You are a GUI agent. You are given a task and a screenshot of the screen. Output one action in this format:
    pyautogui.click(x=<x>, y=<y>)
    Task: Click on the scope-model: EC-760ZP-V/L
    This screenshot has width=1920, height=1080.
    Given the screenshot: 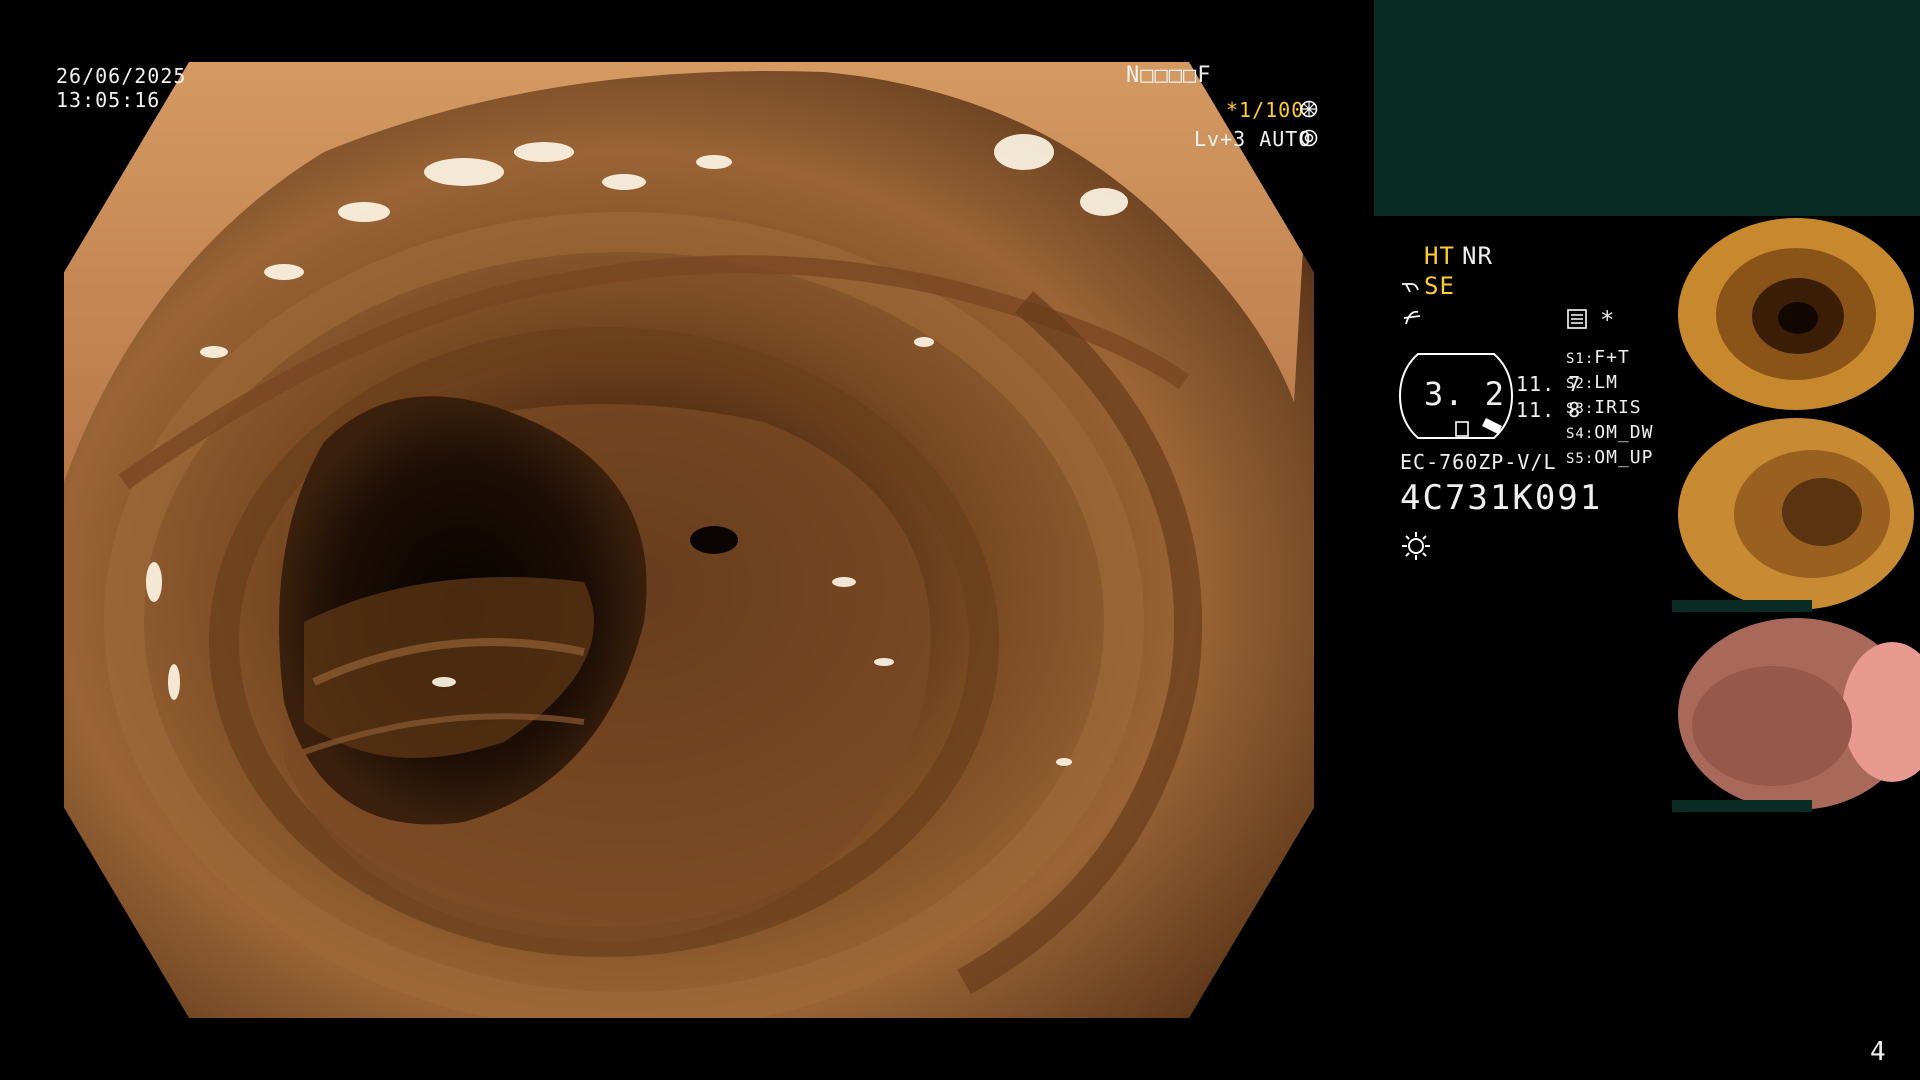 What is the action you would take?
    pyautogui.click(x=1478, y=462)
    